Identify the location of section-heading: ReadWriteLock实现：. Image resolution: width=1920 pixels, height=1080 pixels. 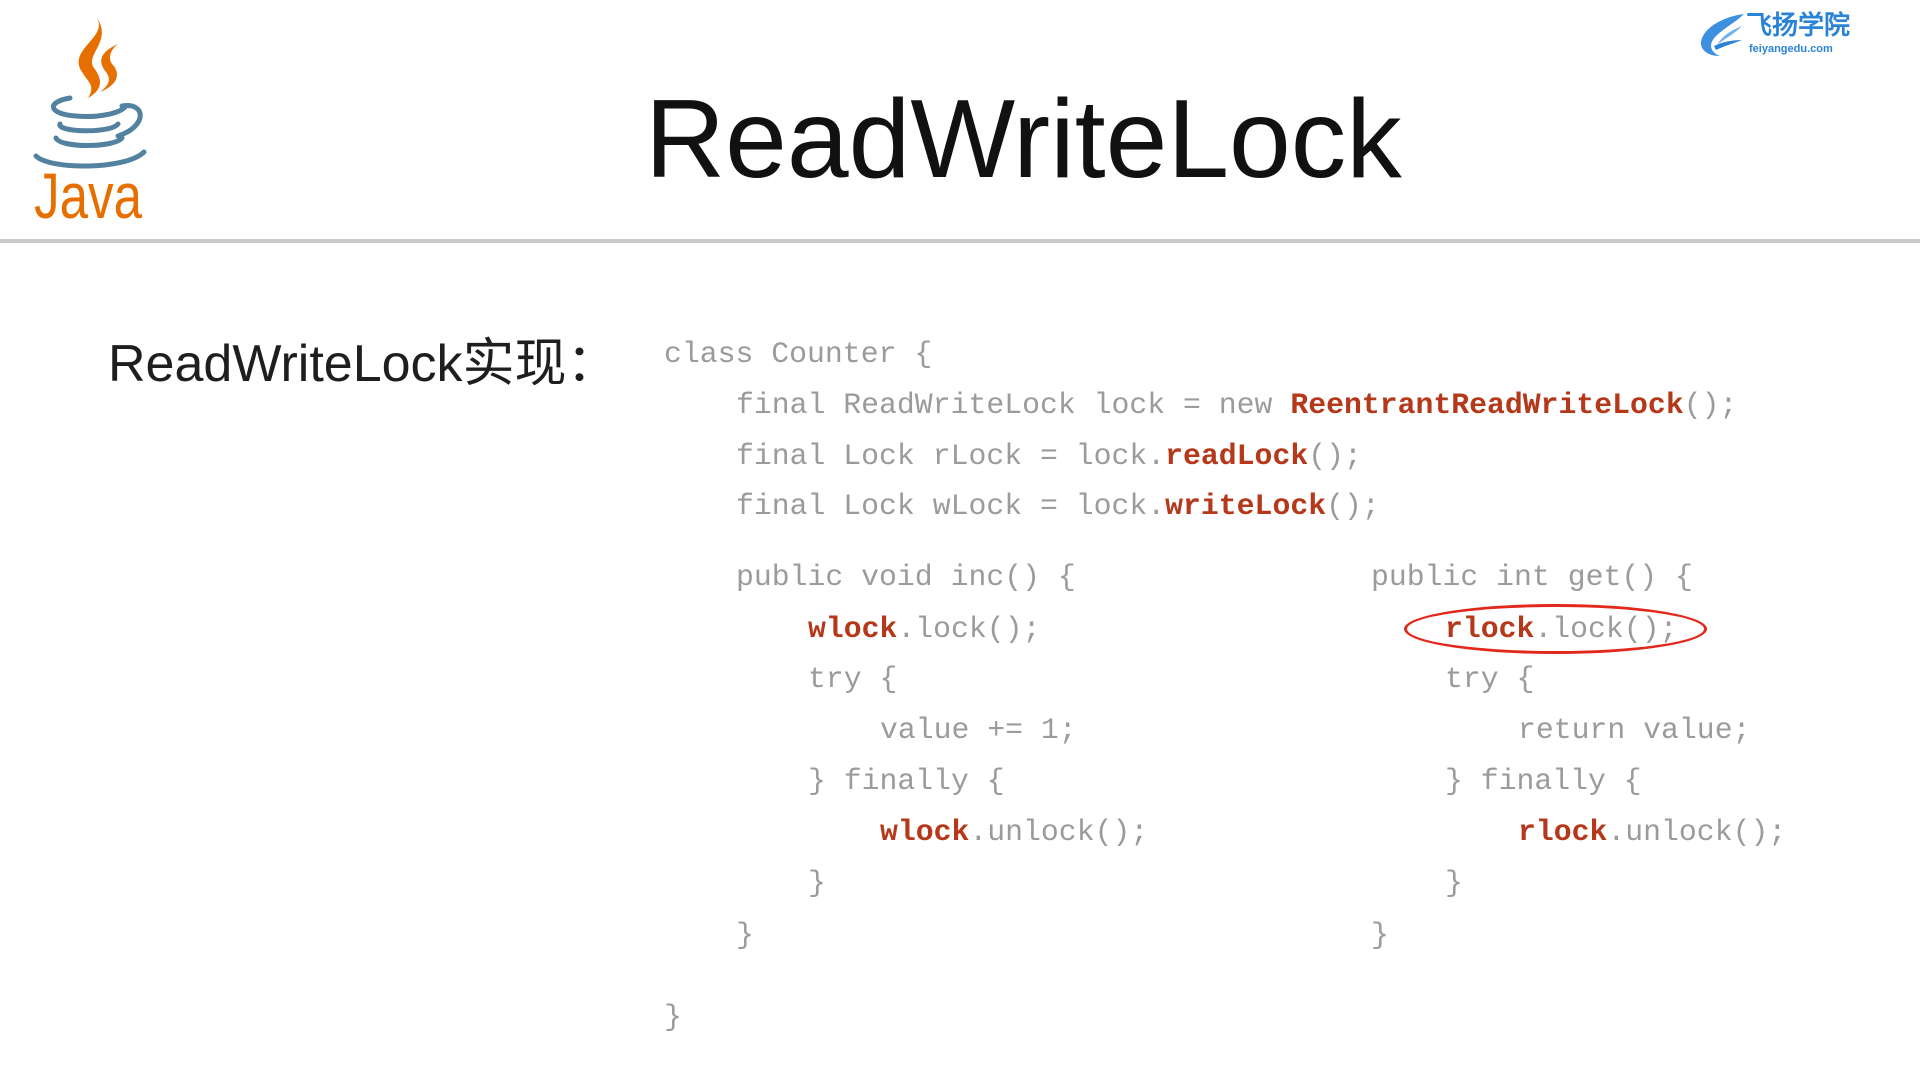
(363, 364).